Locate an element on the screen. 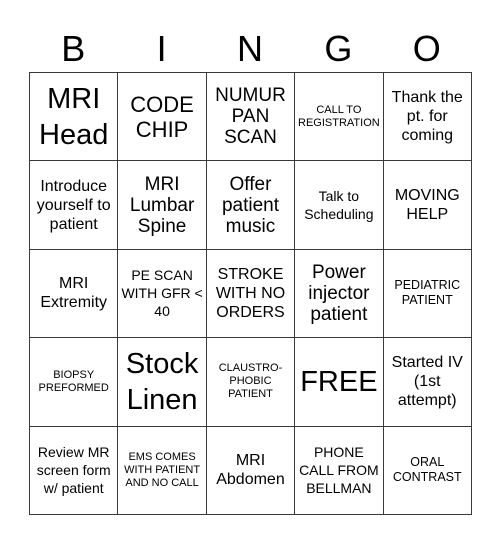  cell-label: PE SCAN WITH GFR < 40 is located at coordinates (162, 293).